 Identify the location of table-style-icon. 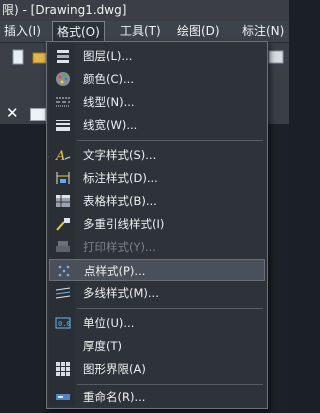
(63, 201).